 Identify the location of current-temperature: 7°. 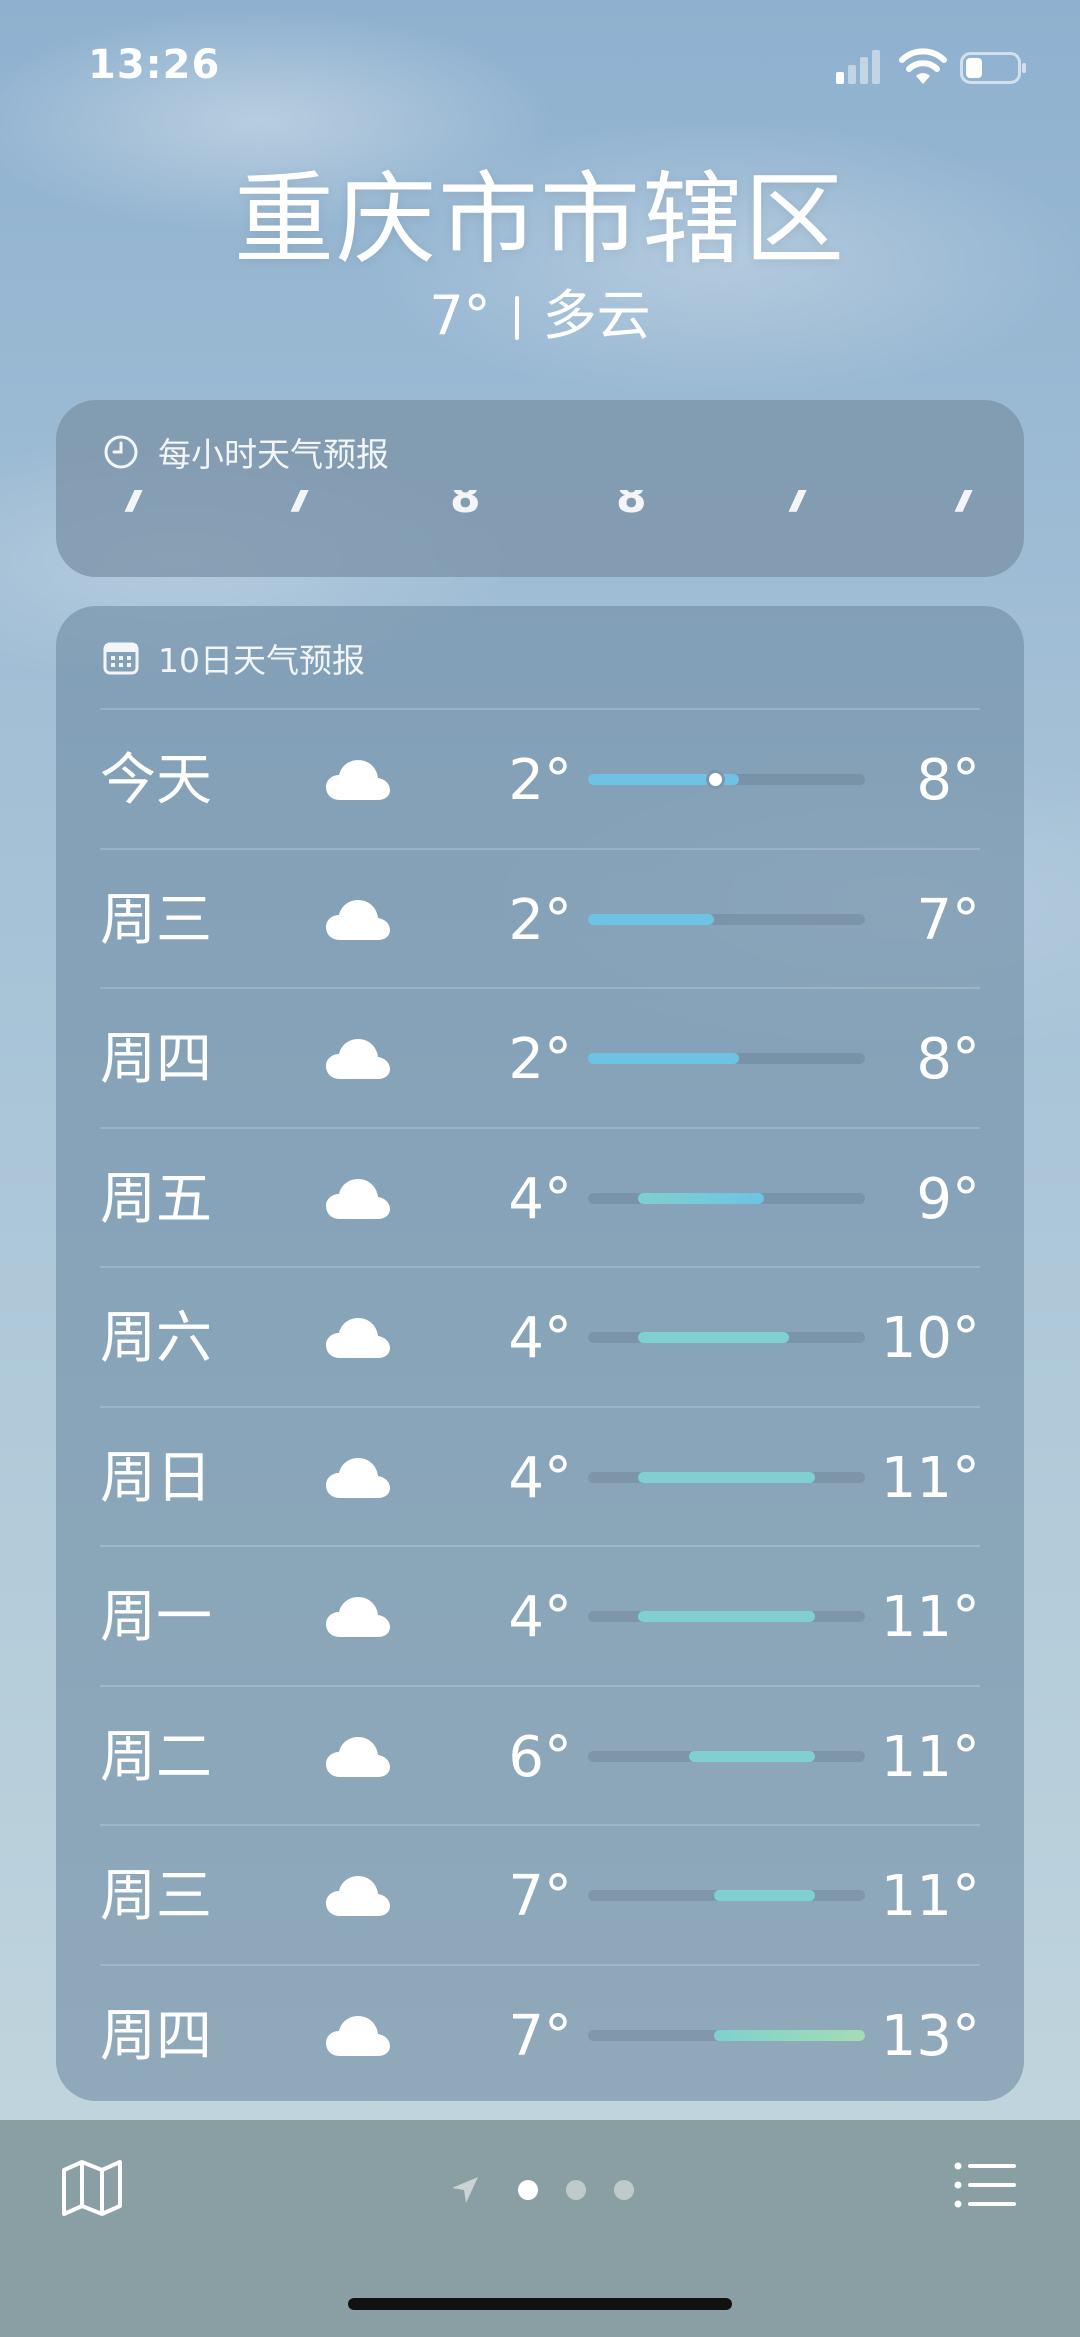
(460, 315).